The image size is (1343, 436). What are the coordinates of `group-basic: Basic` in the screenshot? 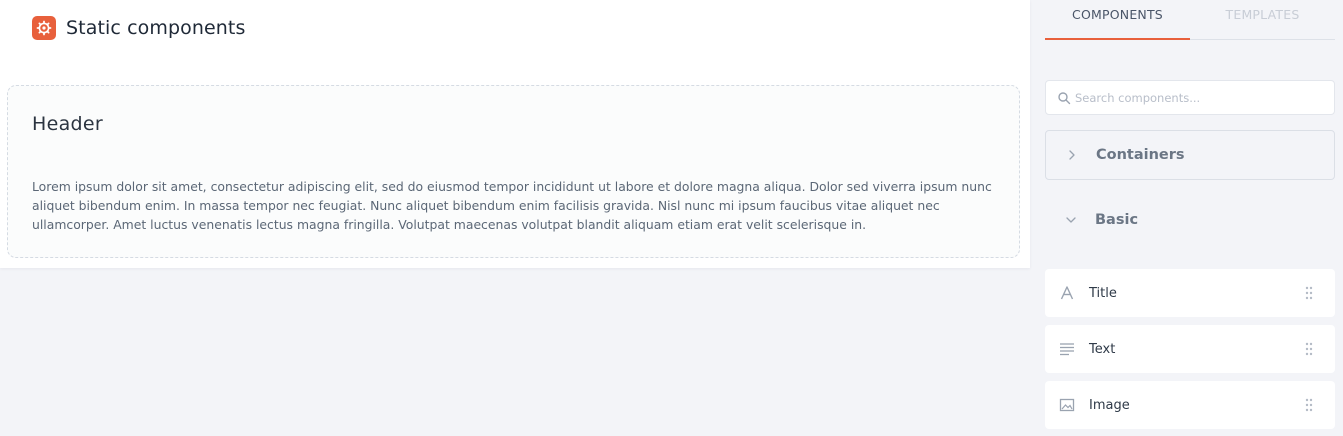 It's located at (1190, 220).